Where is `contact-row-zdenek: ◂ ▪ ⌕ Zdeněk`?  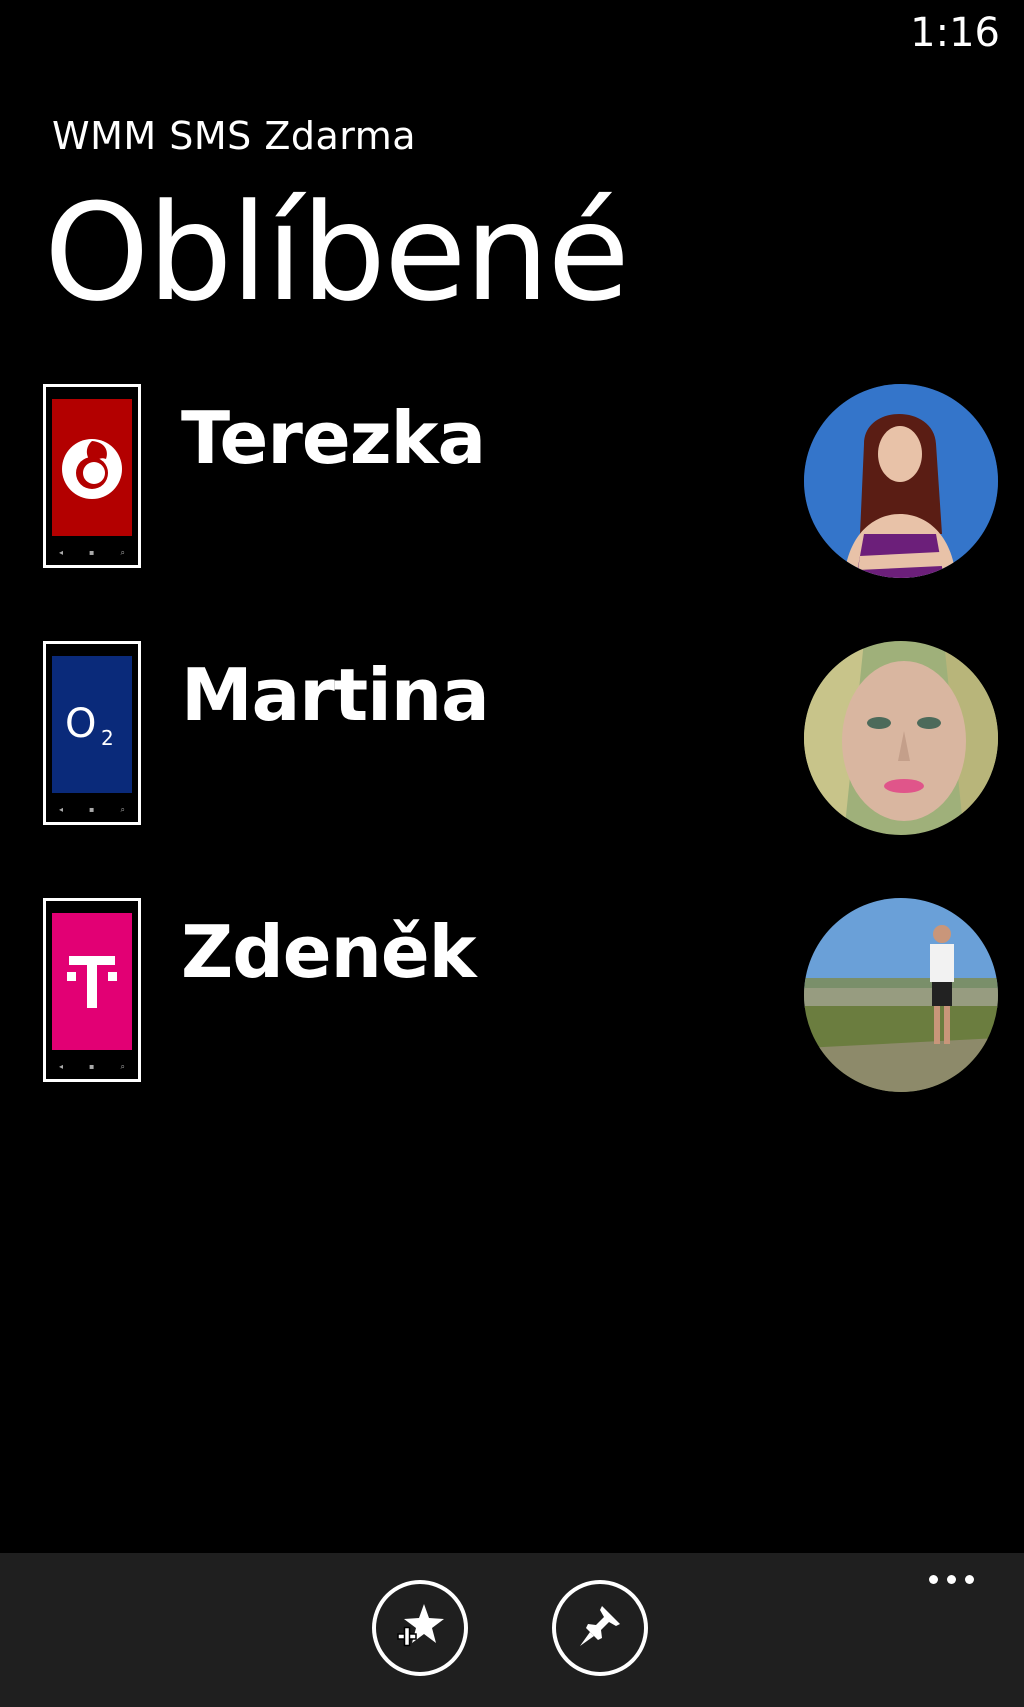 contact-row-zdenek: ◂ ▪ ⌕ Zdeněk is located at coordinates (512, 995).